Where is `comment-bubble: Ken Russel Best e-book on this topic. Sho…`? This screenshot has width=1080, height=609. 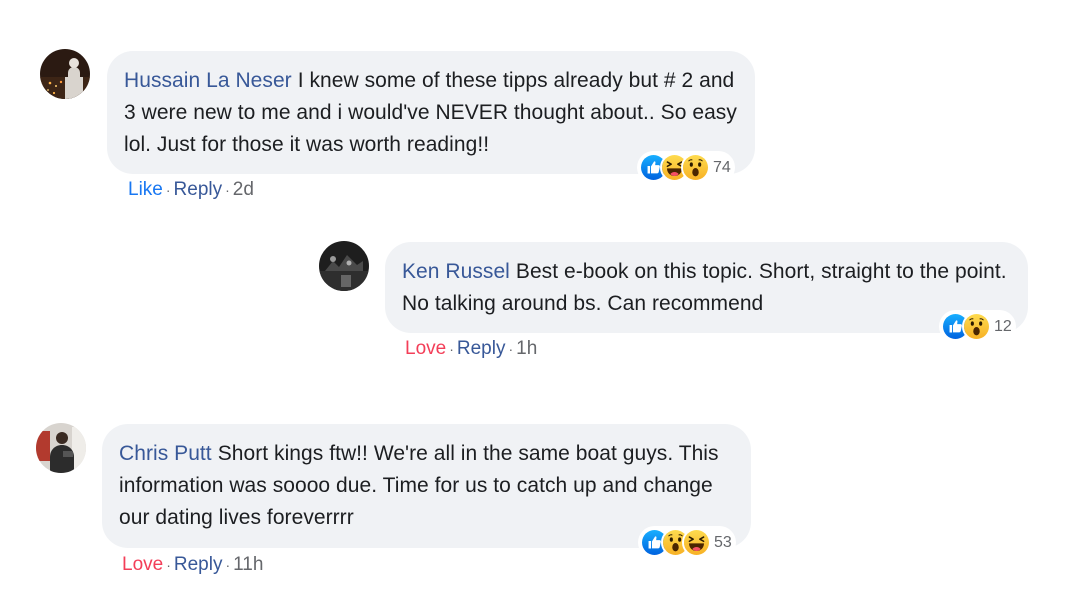
comment-bubble: Ken Russel Best e-book on this topic. Sho… is located at coordinates (706, 287).